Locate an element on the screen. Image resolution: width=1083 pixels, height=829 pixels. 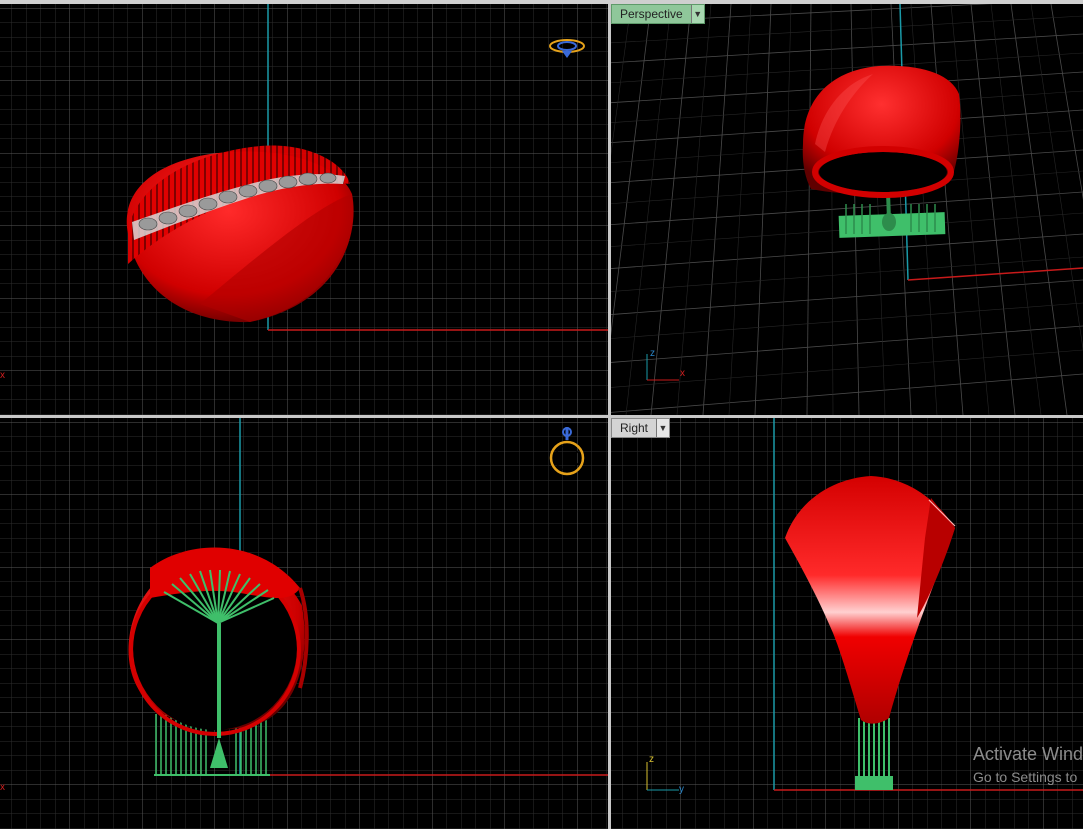
viewport-label-right: Right ▼ is located at coordinates (641, 428).